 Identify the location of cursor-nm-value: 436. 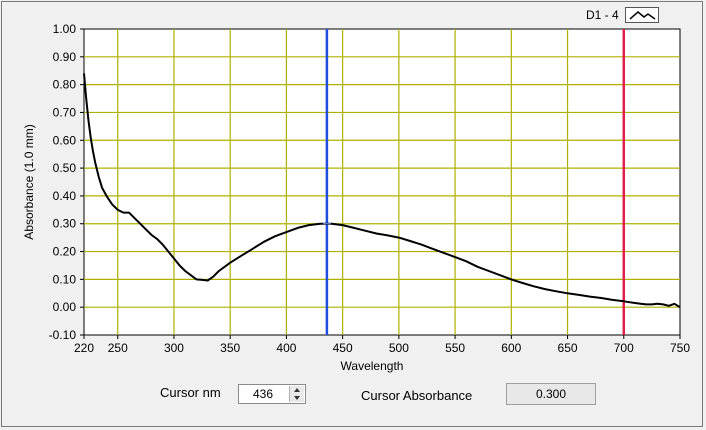
(263, 394).